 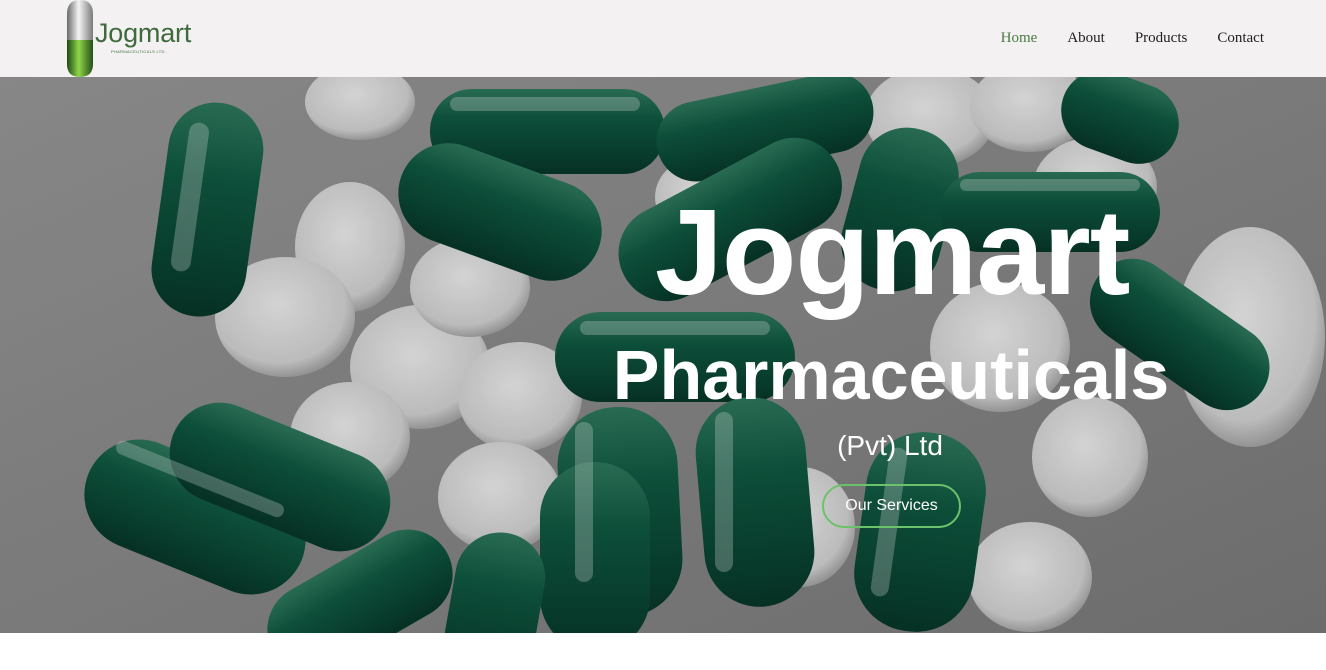 I want to click on capsule-logo-icon, so click(x=80, y=38).